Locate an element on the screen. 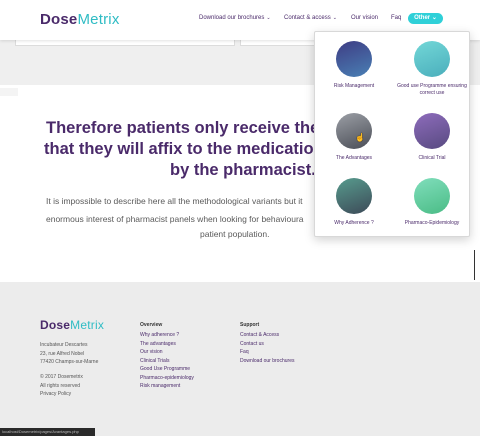  footer-logo-part2: Metrix is located at coordinates (87, 325).